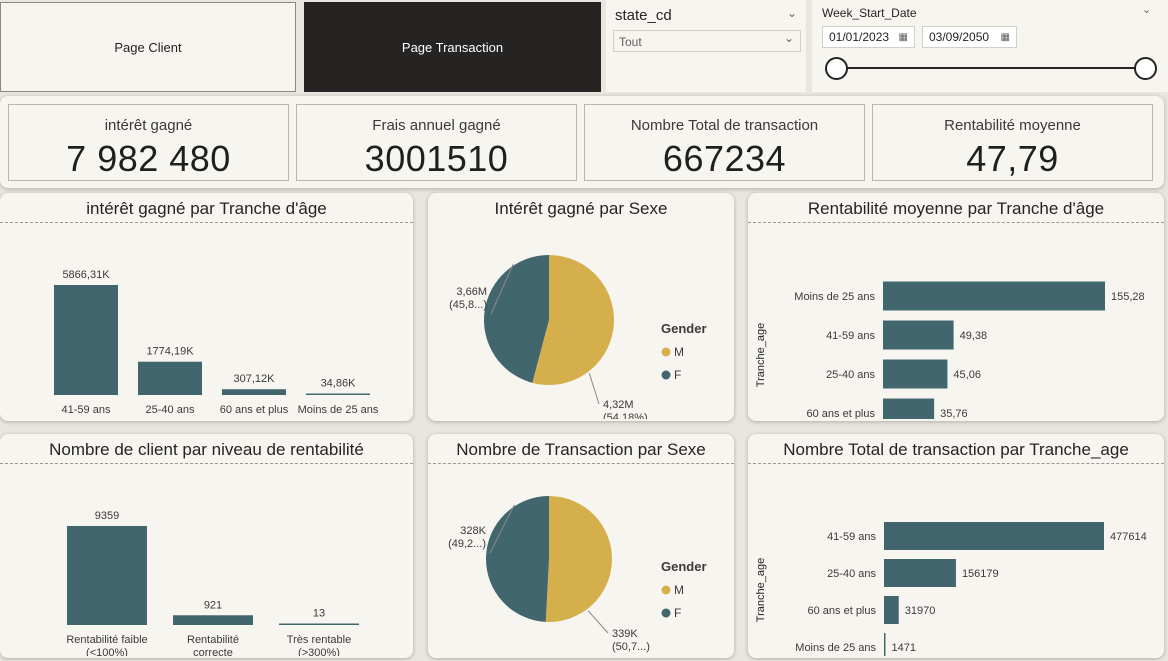  Describe the element at coordinates (869, 13) in the screenshot. I see `week-slicer-title: Week_Start_Date` at that location.